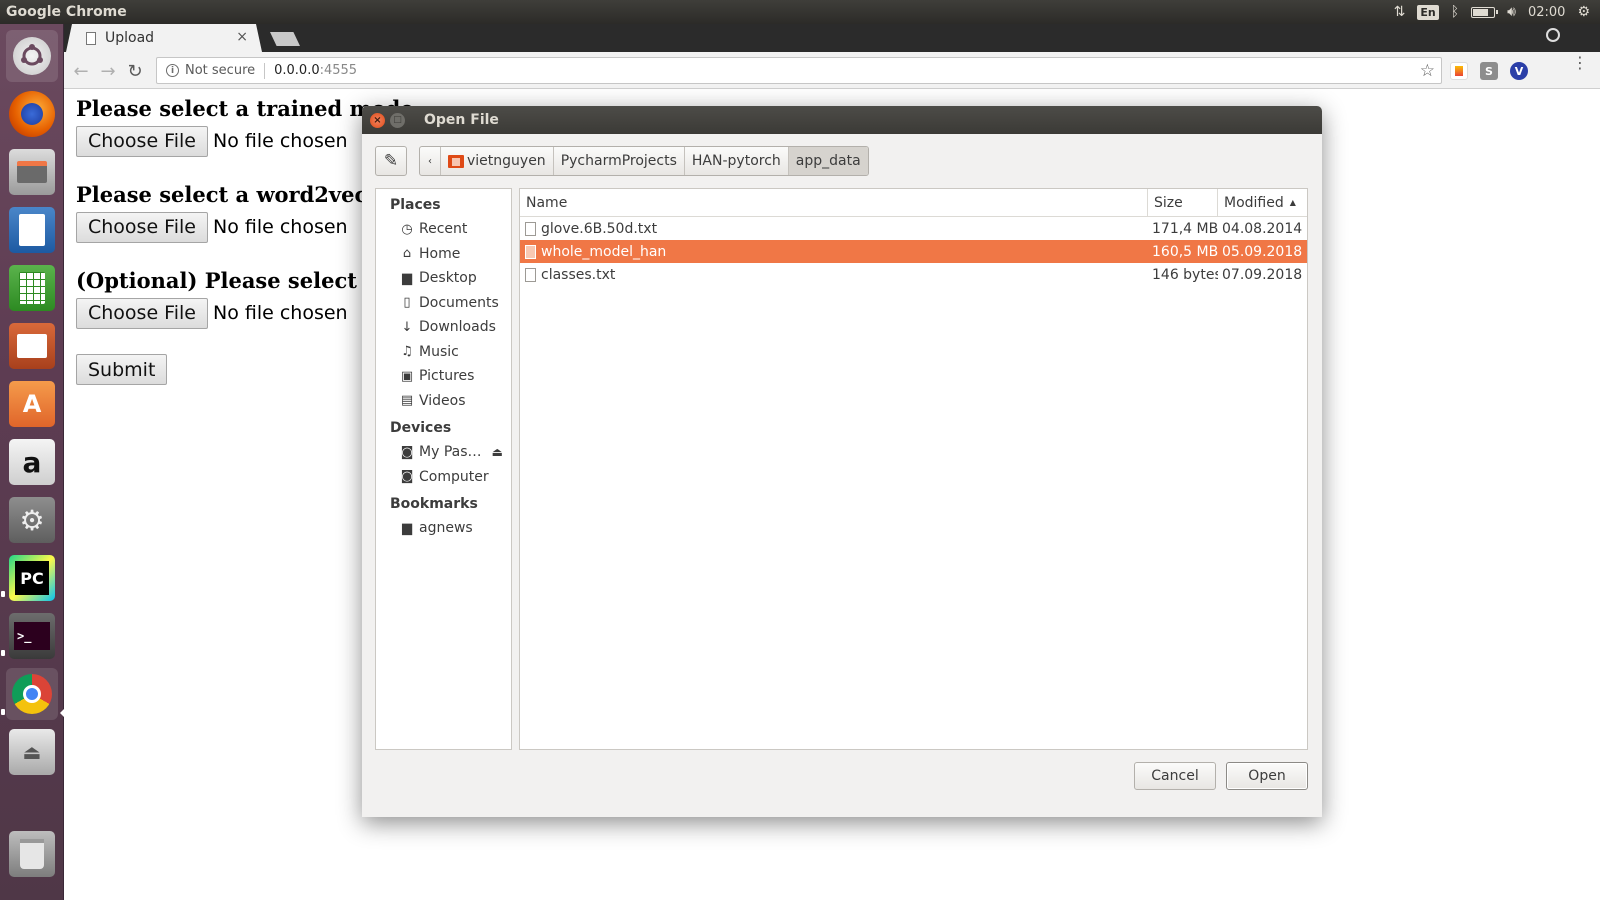  Describe the element at coordinates (737, 161) in the screenshot. I see `crumb-han-pytorch: HAN-pytorch` at that location.